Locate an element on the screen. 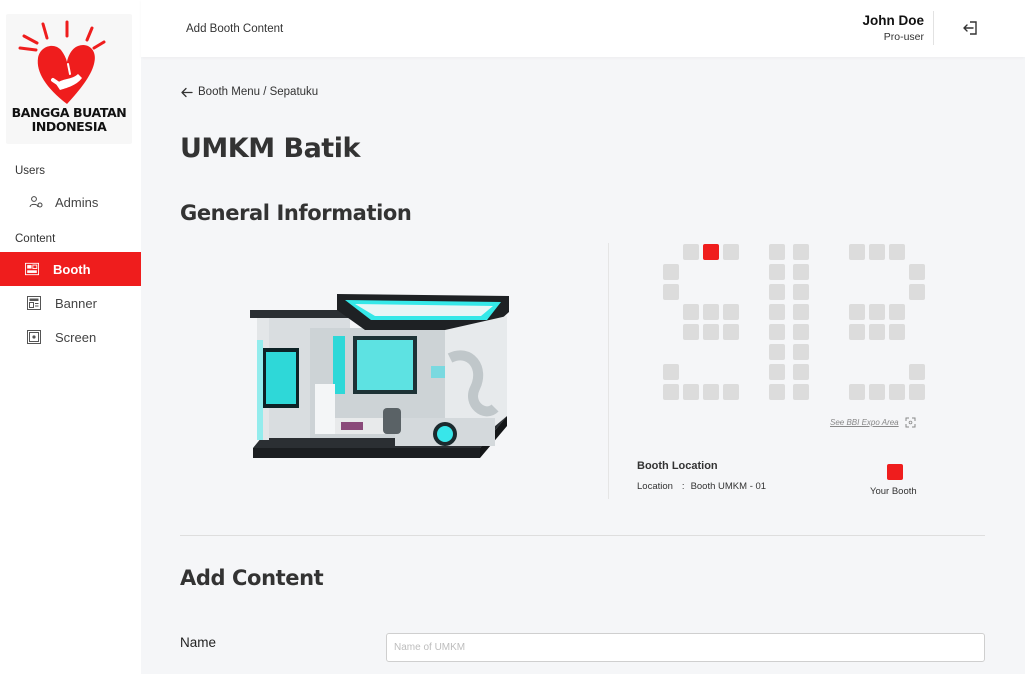  name-field-label: Name is located at coordinates (198, 642).